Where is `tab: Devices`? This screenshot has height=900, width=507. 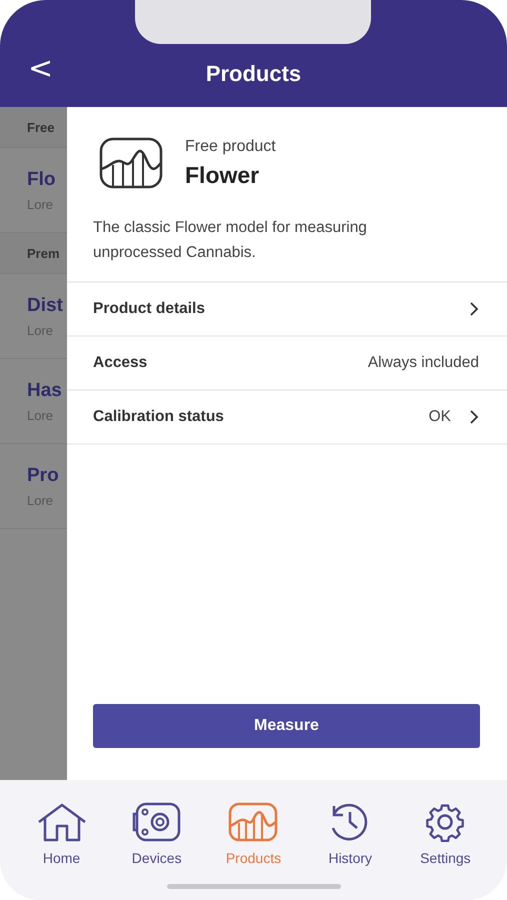
tab: Devices is located at coordinates (156, 834).